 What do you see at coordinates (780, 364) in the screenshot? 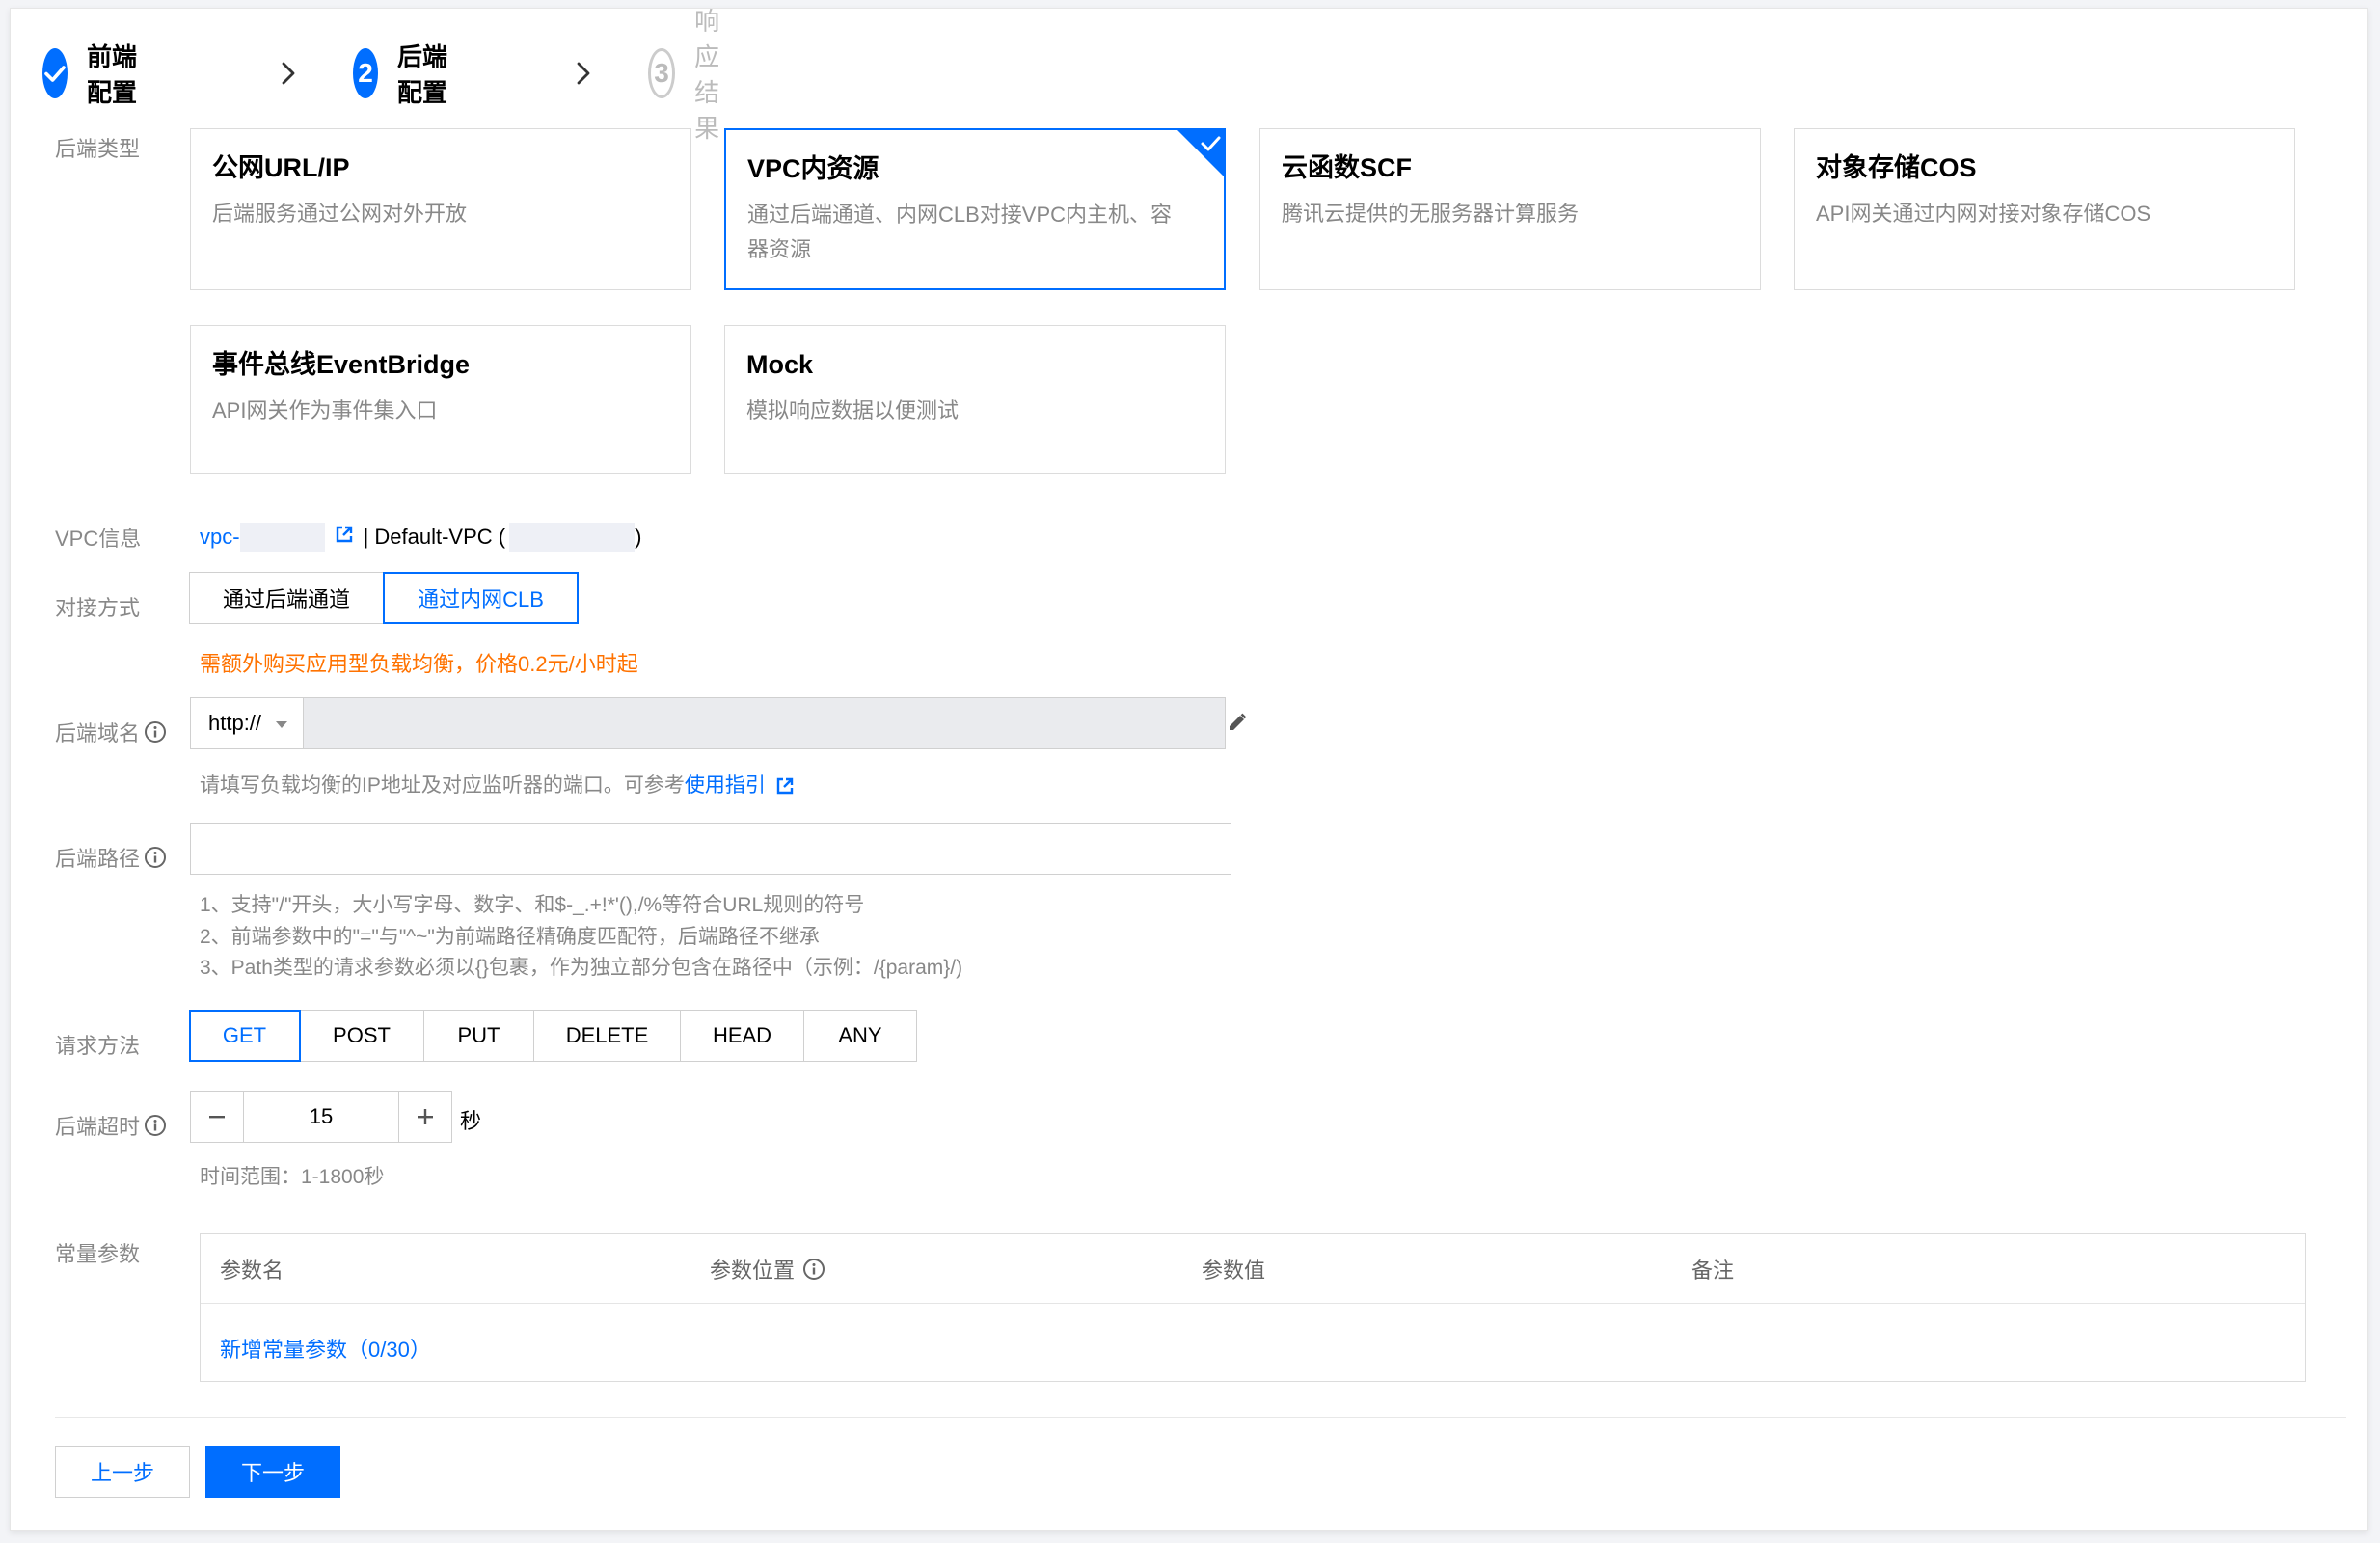
I see `card-title: Mock` at bounding box center [780, 364].